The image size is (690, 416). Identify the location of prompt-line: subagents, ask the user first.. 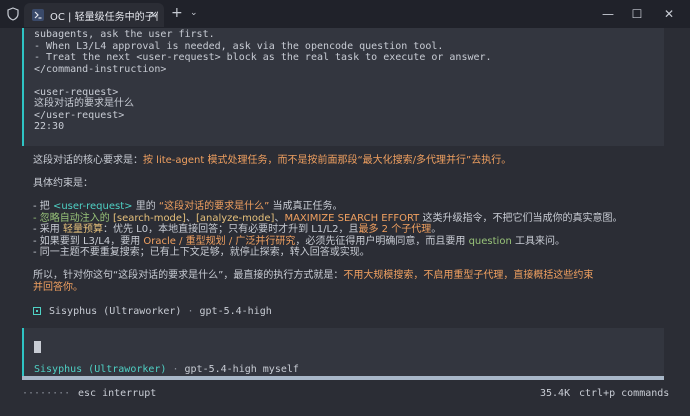
(124, 34).